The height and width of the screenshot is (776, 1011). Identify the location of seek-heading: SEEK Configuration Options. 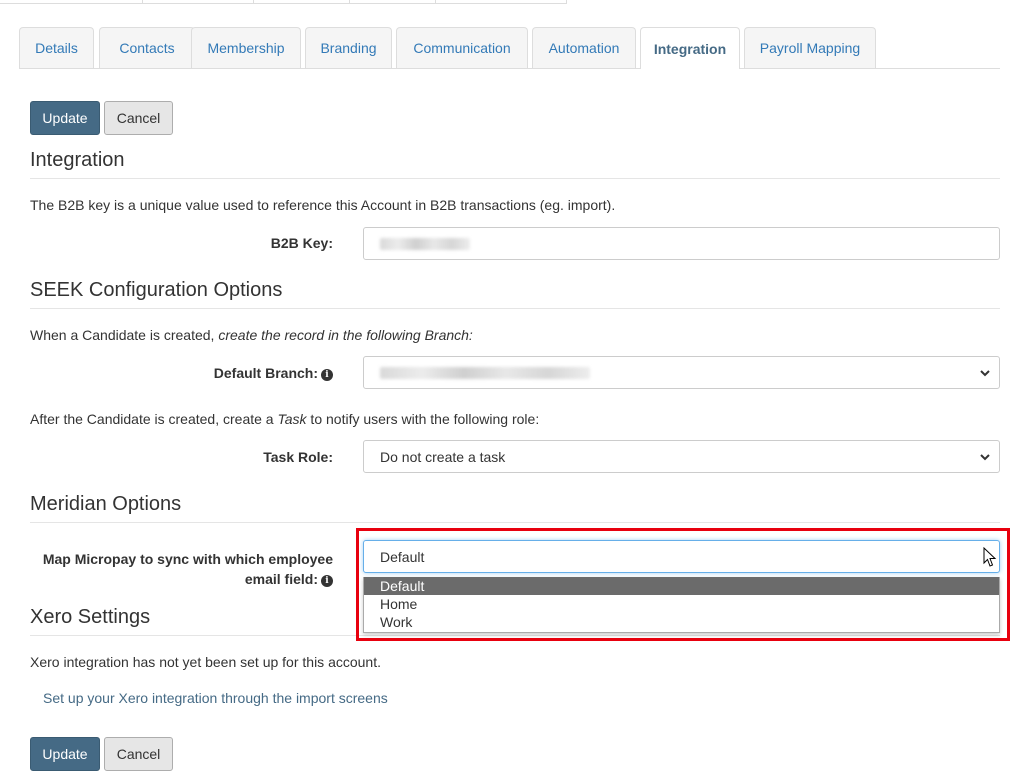
(515, 294).